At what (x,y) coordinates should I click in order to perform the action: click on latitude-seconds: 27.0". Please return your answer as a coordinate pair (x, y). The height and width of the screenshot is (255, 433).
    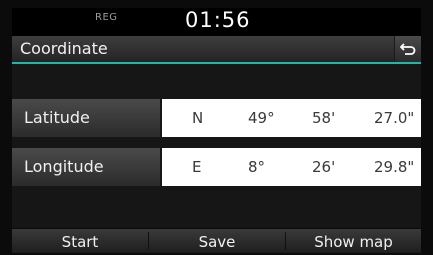
    Looking at the image, I should click on (394, 118).